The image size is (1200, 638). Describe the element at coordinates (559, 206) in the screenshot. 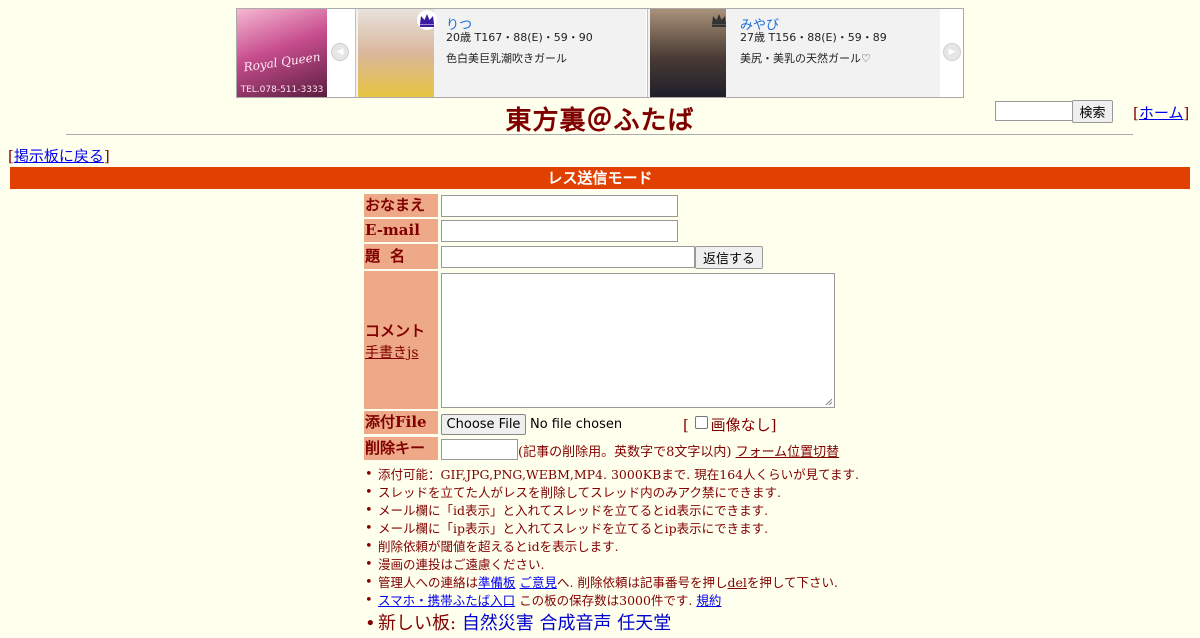

I see `name-field` at that location.